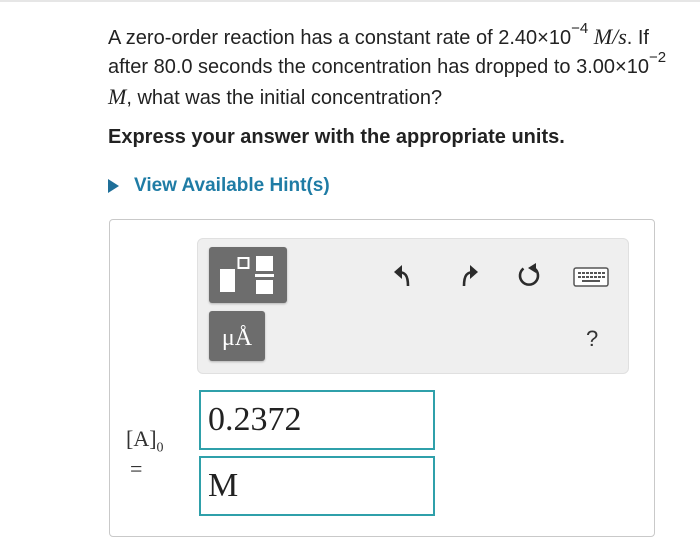 The height and width of the screenshot is (554, 700). I want to click on templates-button, so click(248, 275).